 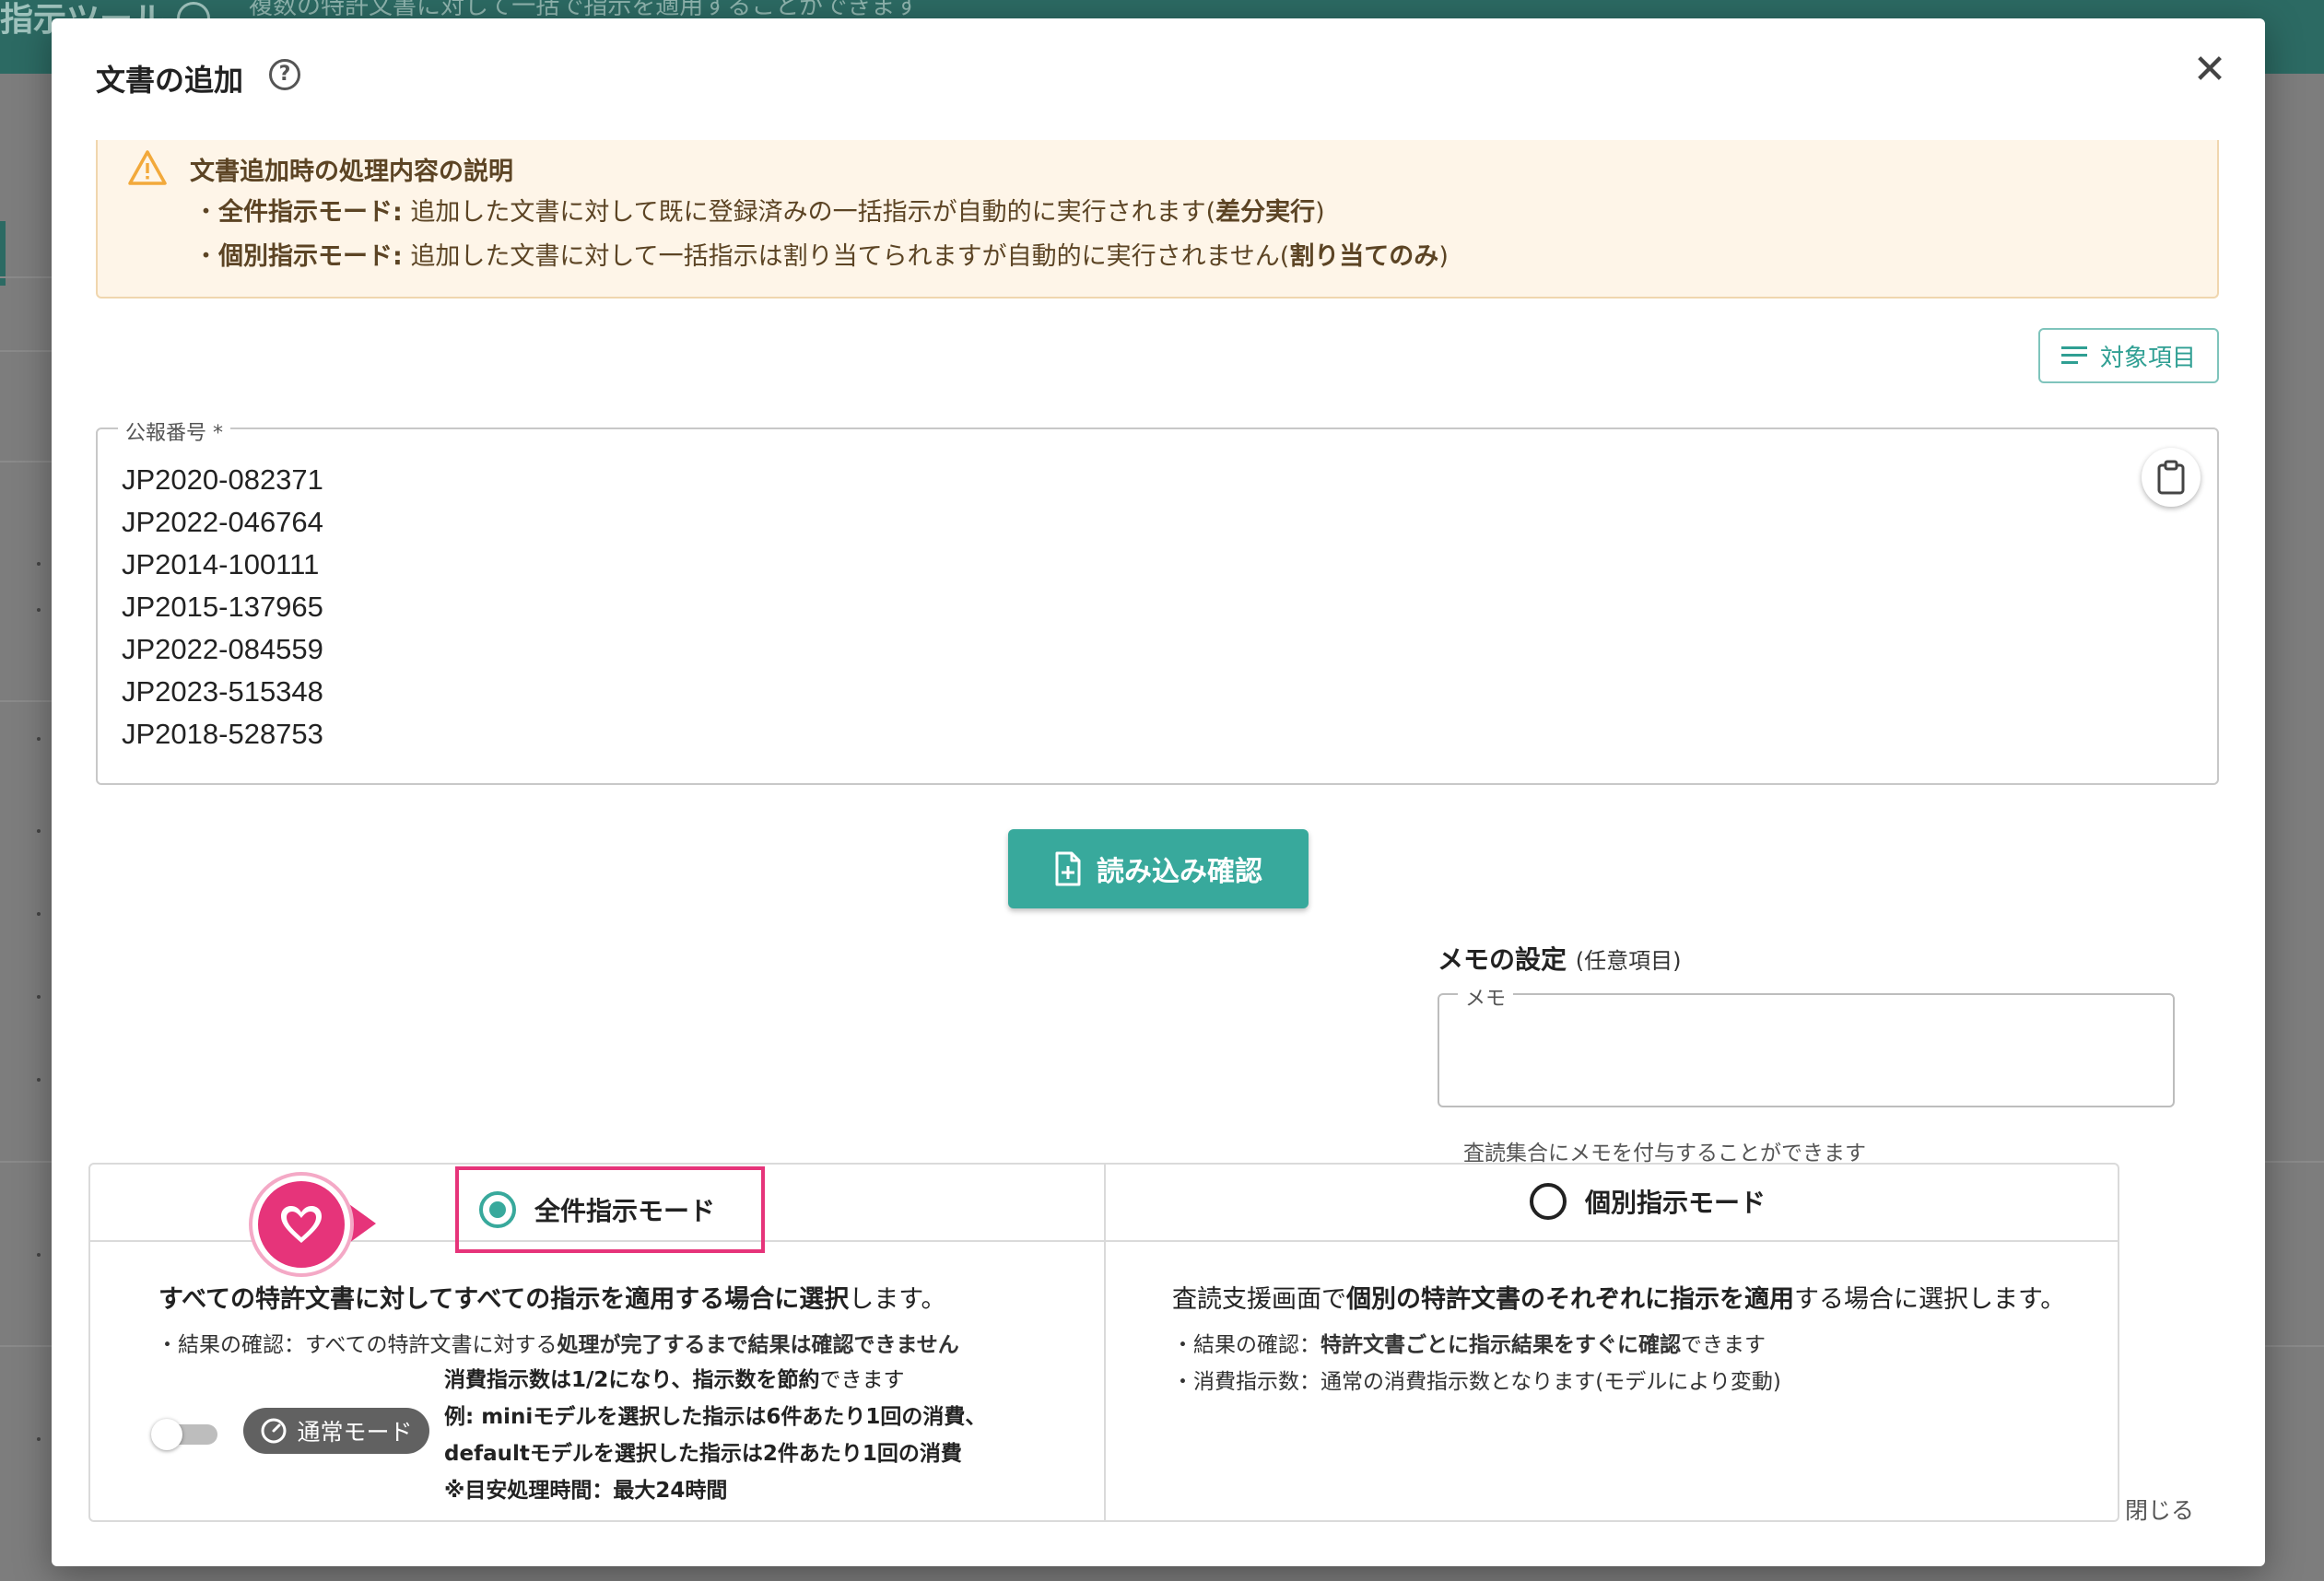 What do you see at coordinates (284, 74) in the screenshot?
I see `help-icon: ?` at bounding box center [284, 74].